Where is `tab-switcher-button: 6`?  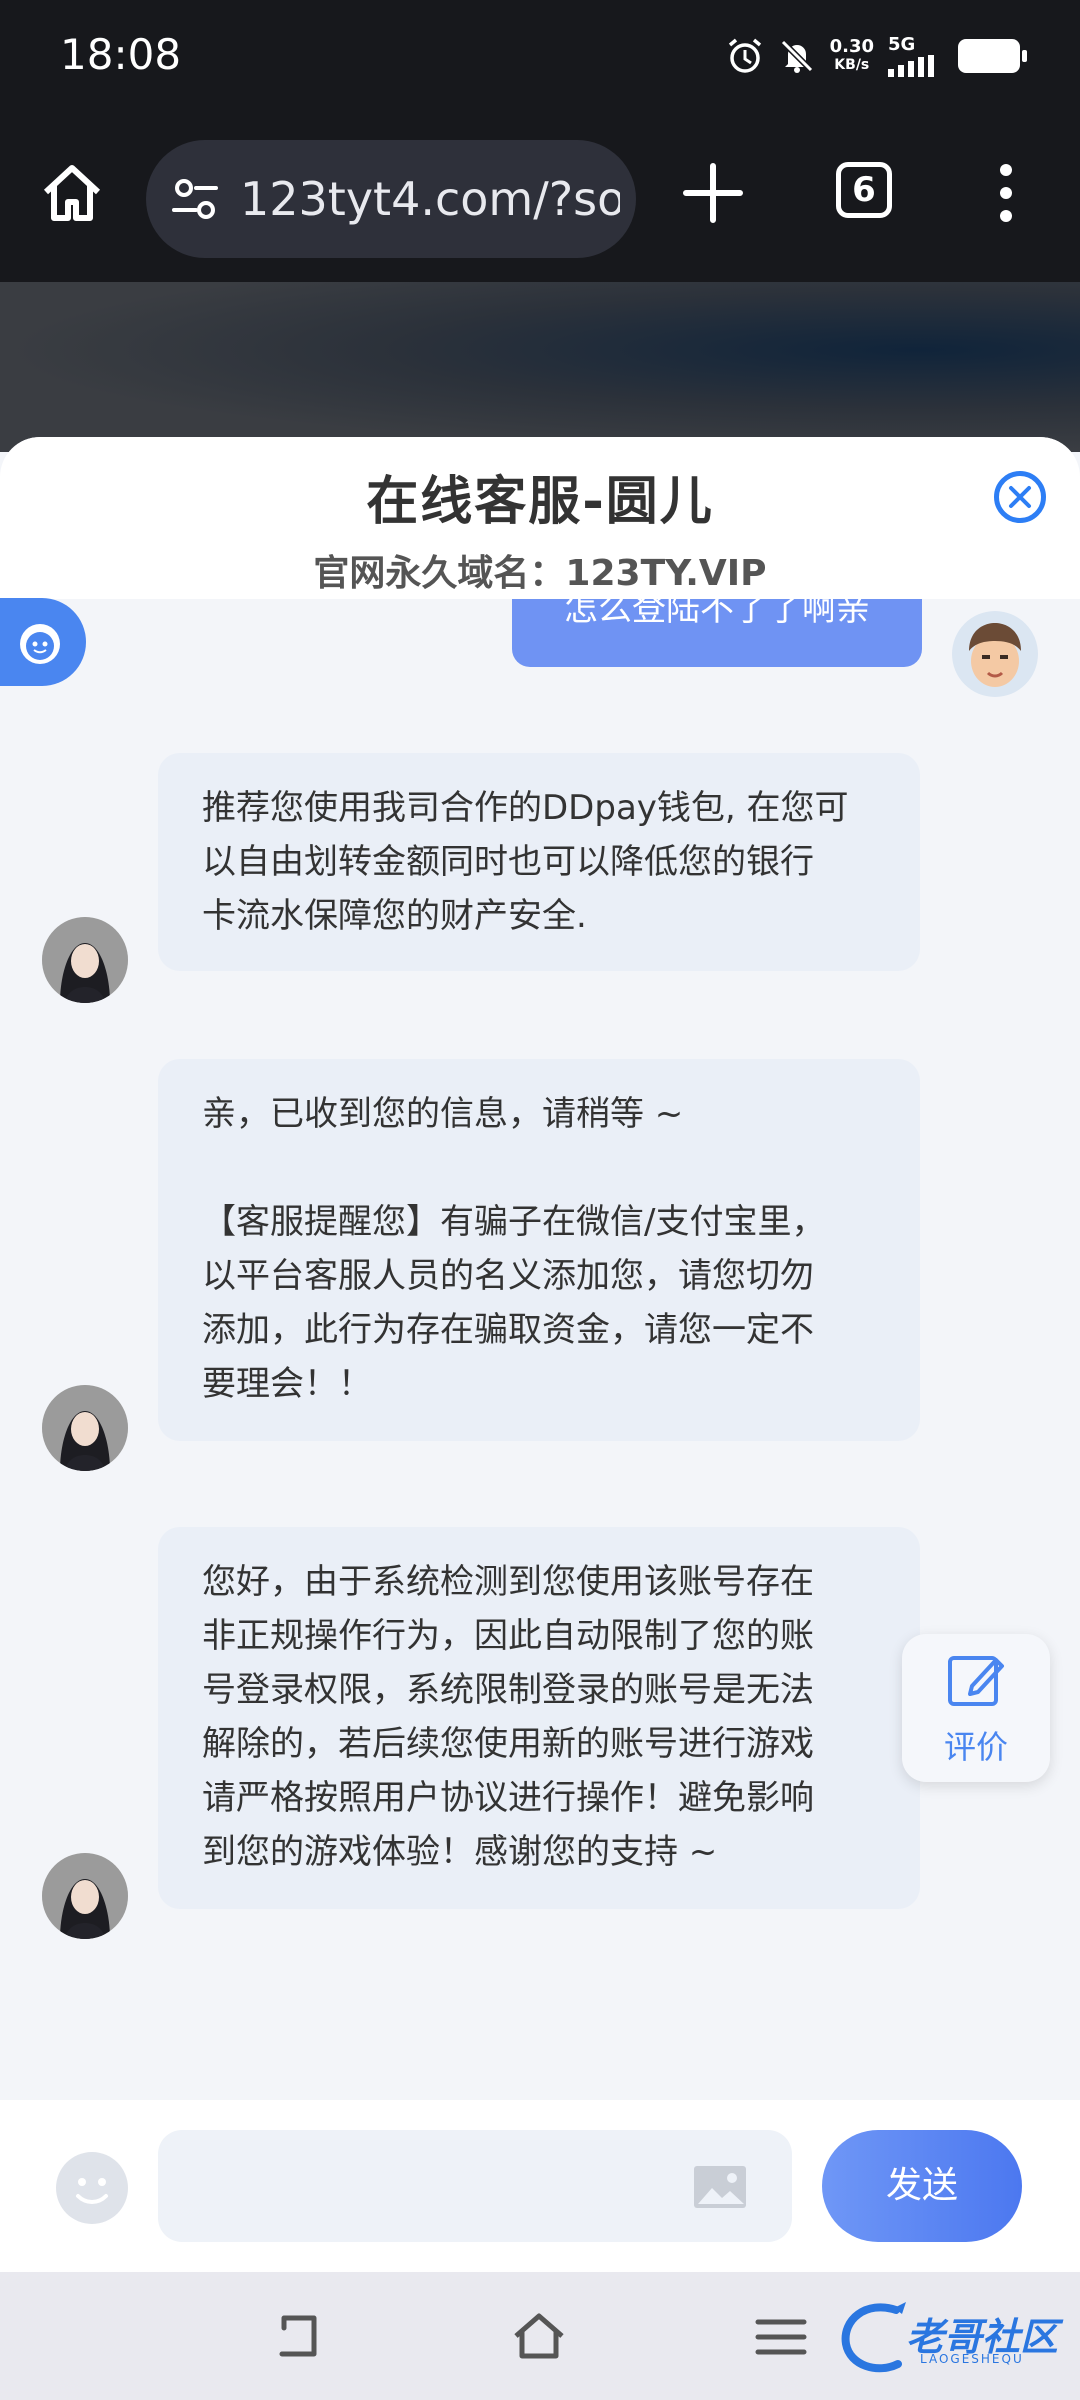
tab-switcher-button: 6 is located at coordinates (864, 190).